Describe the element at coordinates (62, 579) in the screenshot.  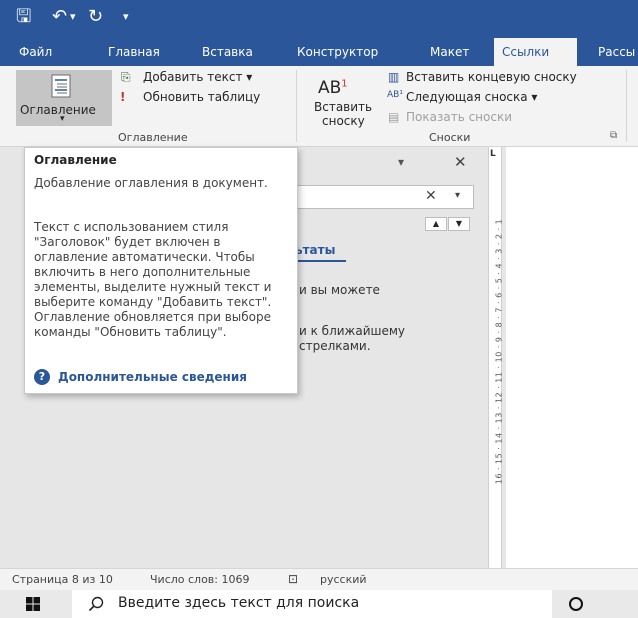
I see `page-count: Страница 8 из 10` at that location.